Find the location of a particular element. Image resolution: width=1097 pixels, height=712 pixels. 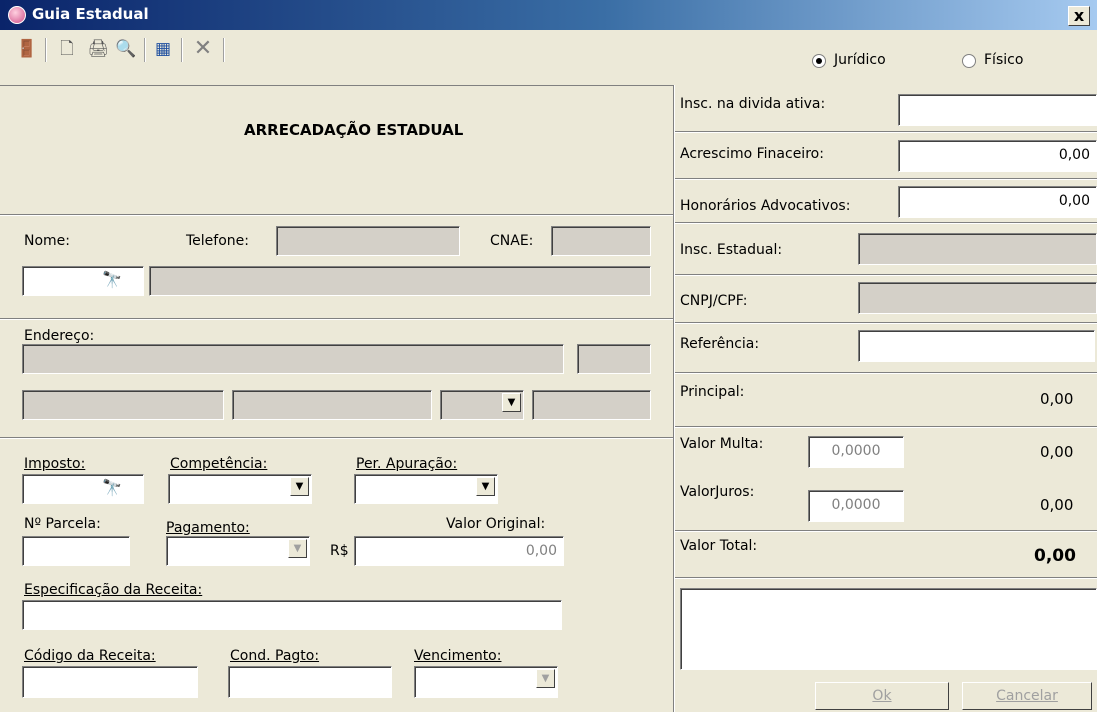

uf-select: ▼ is located at coordinates (482, 405).